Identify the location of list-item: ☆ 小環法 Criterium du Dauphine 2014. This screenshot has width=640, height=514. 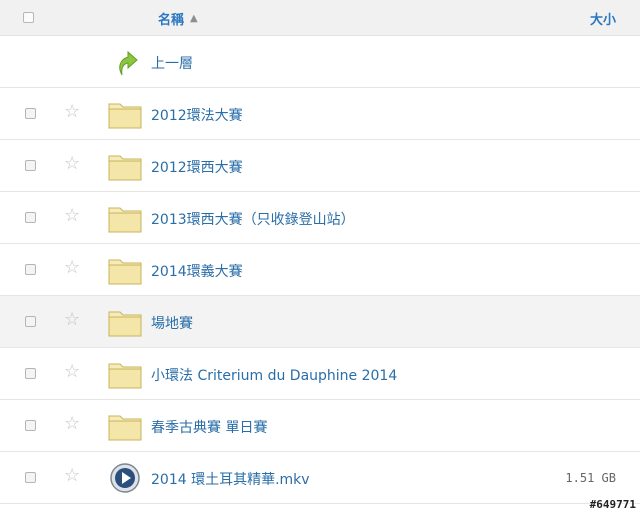
(320, 374).